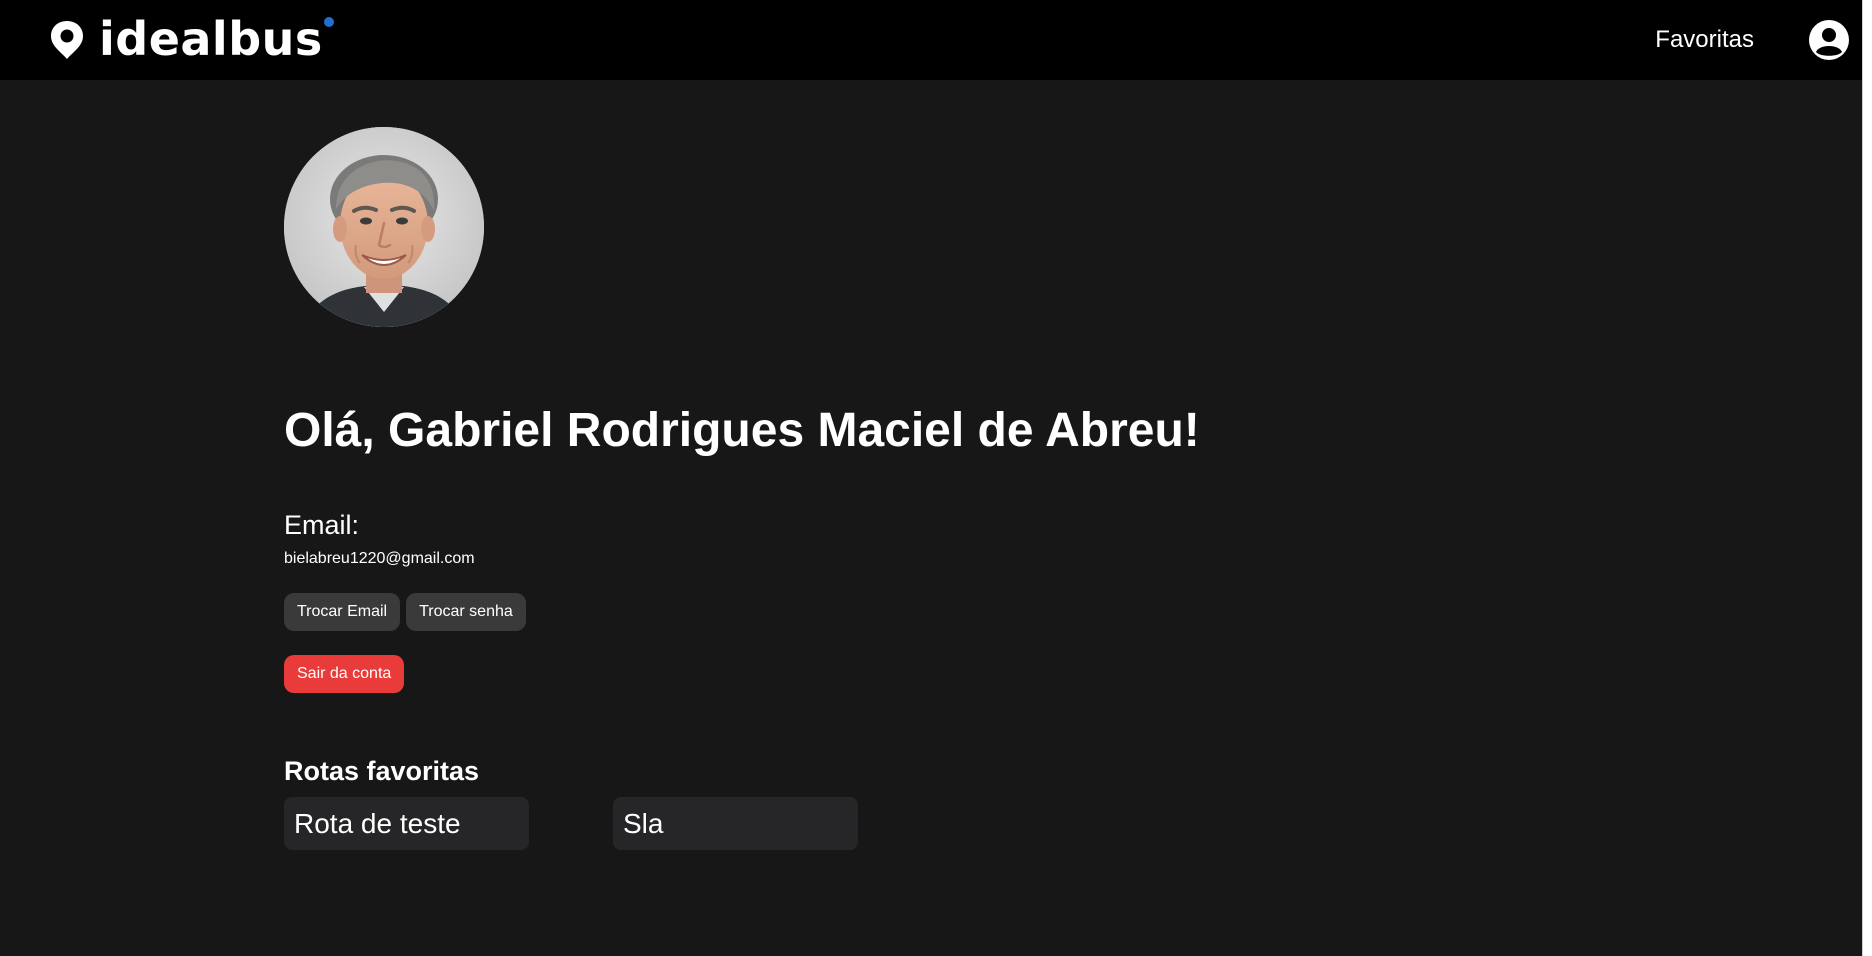  I want to click on brand-logo: idealbus, so click(191, 39).